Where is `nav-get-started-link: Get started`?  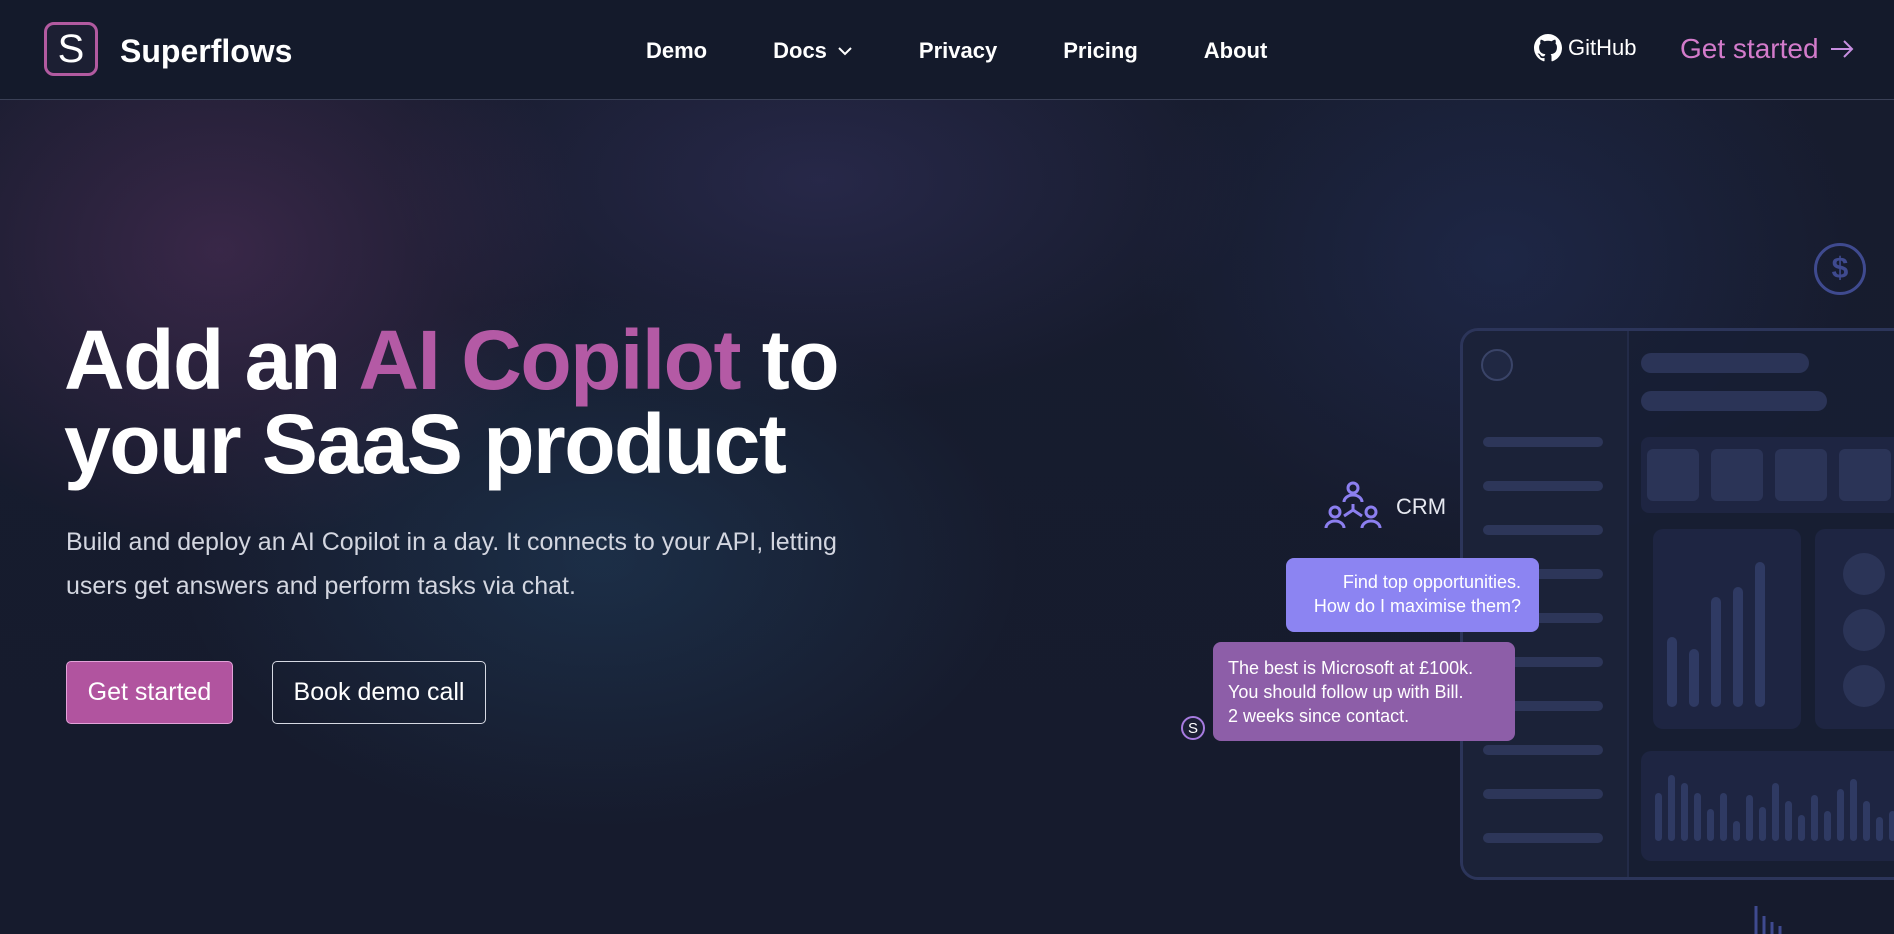 nav-get-started-link: Get started is located at coordinates (1767, 49).